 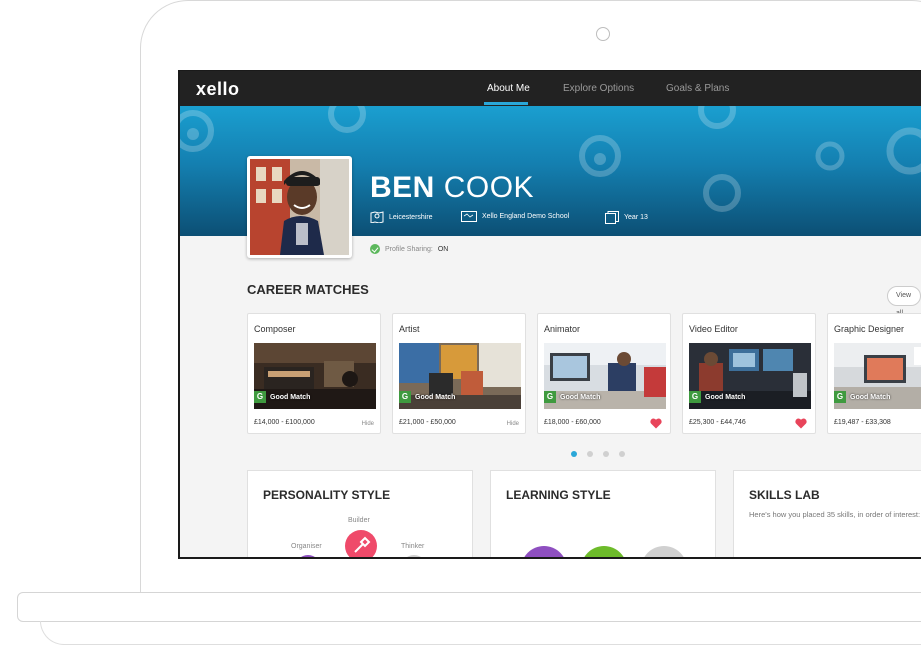 I want to click on career-title: Animator, so click(x=562, y=329).